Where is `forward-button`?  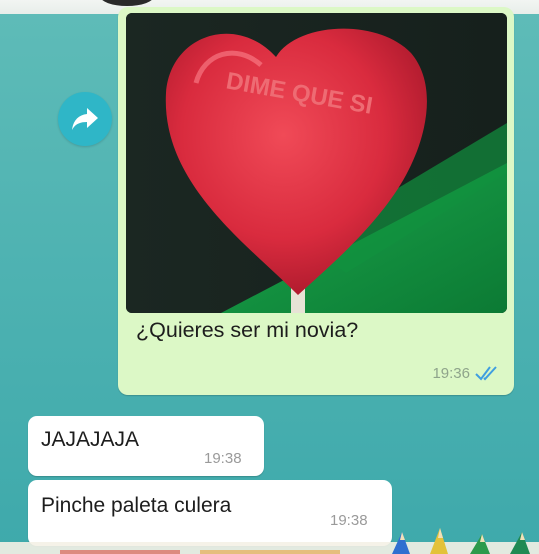
forward-button is located at coordinates (85, 119).